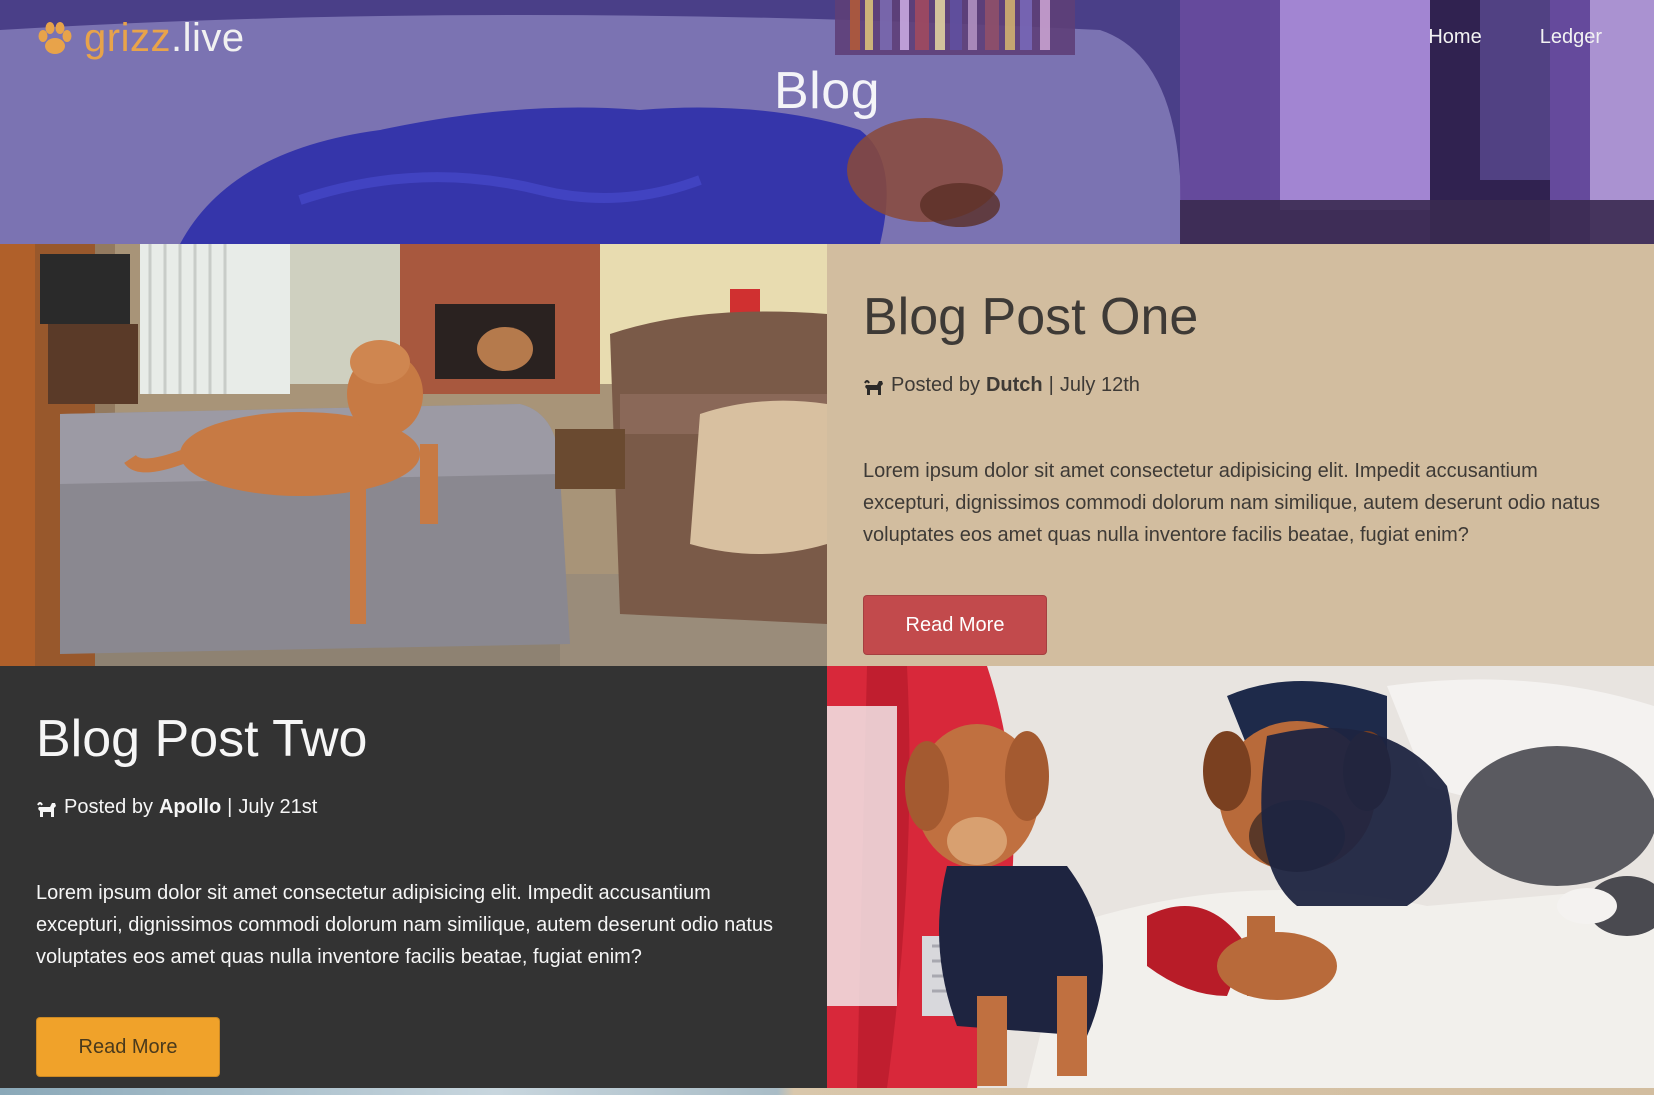  I want to click on brand-tld: .live, so click(207, 38).